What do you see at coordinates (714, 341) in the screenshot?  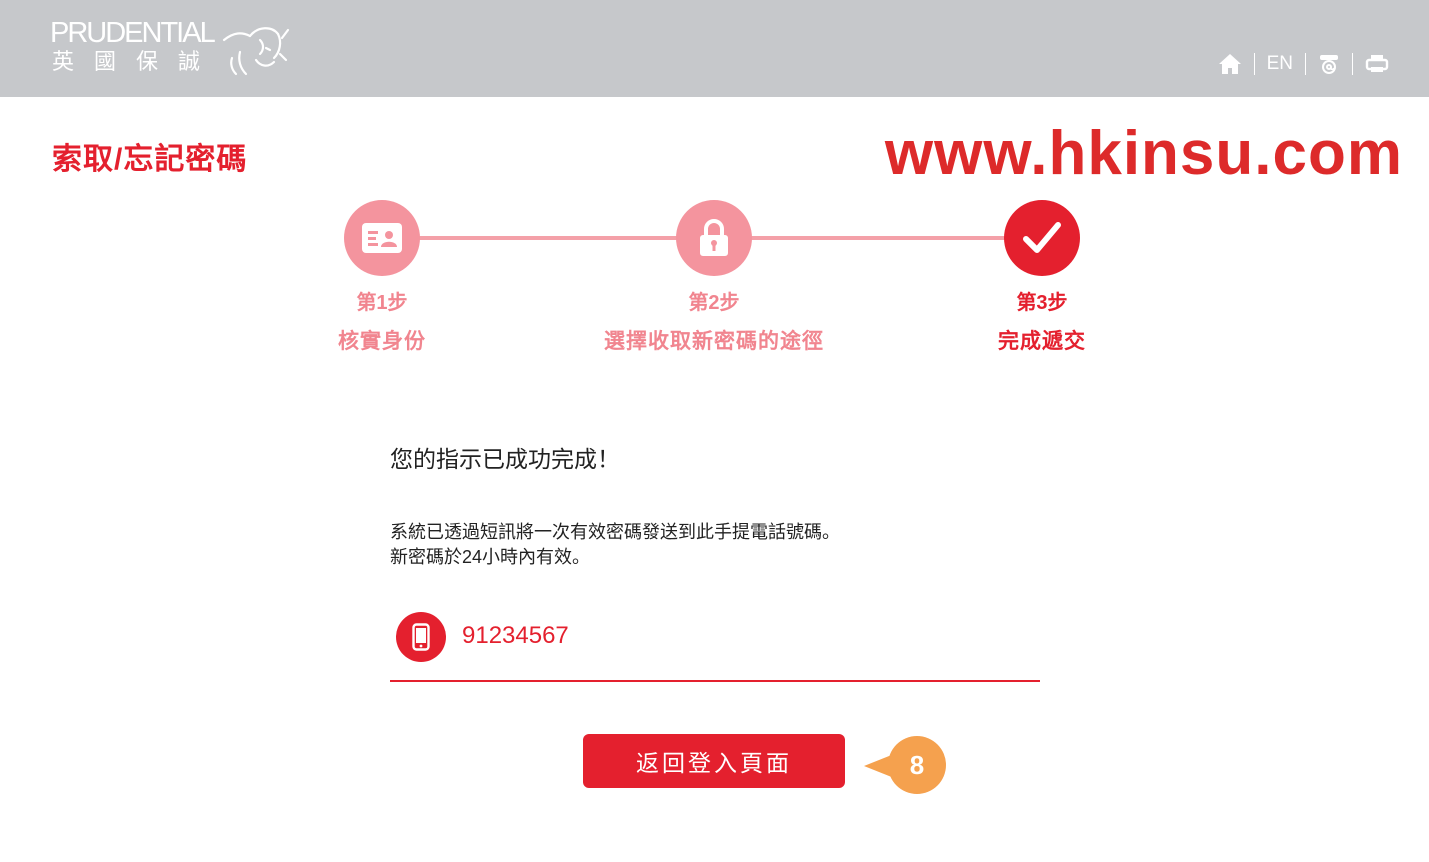 I see `step-2-label: 選擇收取新密碼的途徑` at bounding box center [714, 341].